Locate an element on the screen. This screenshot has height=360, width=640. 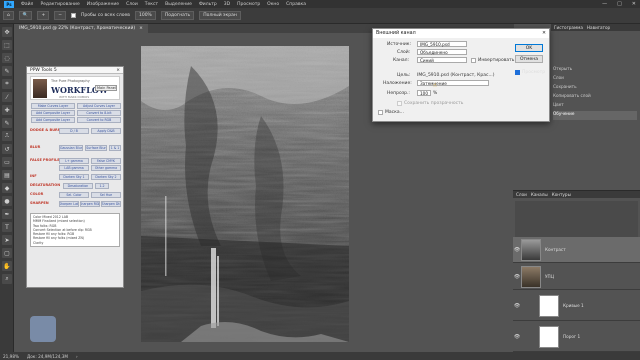
history-item: Копировать слой is located at coordinates (595, 97).